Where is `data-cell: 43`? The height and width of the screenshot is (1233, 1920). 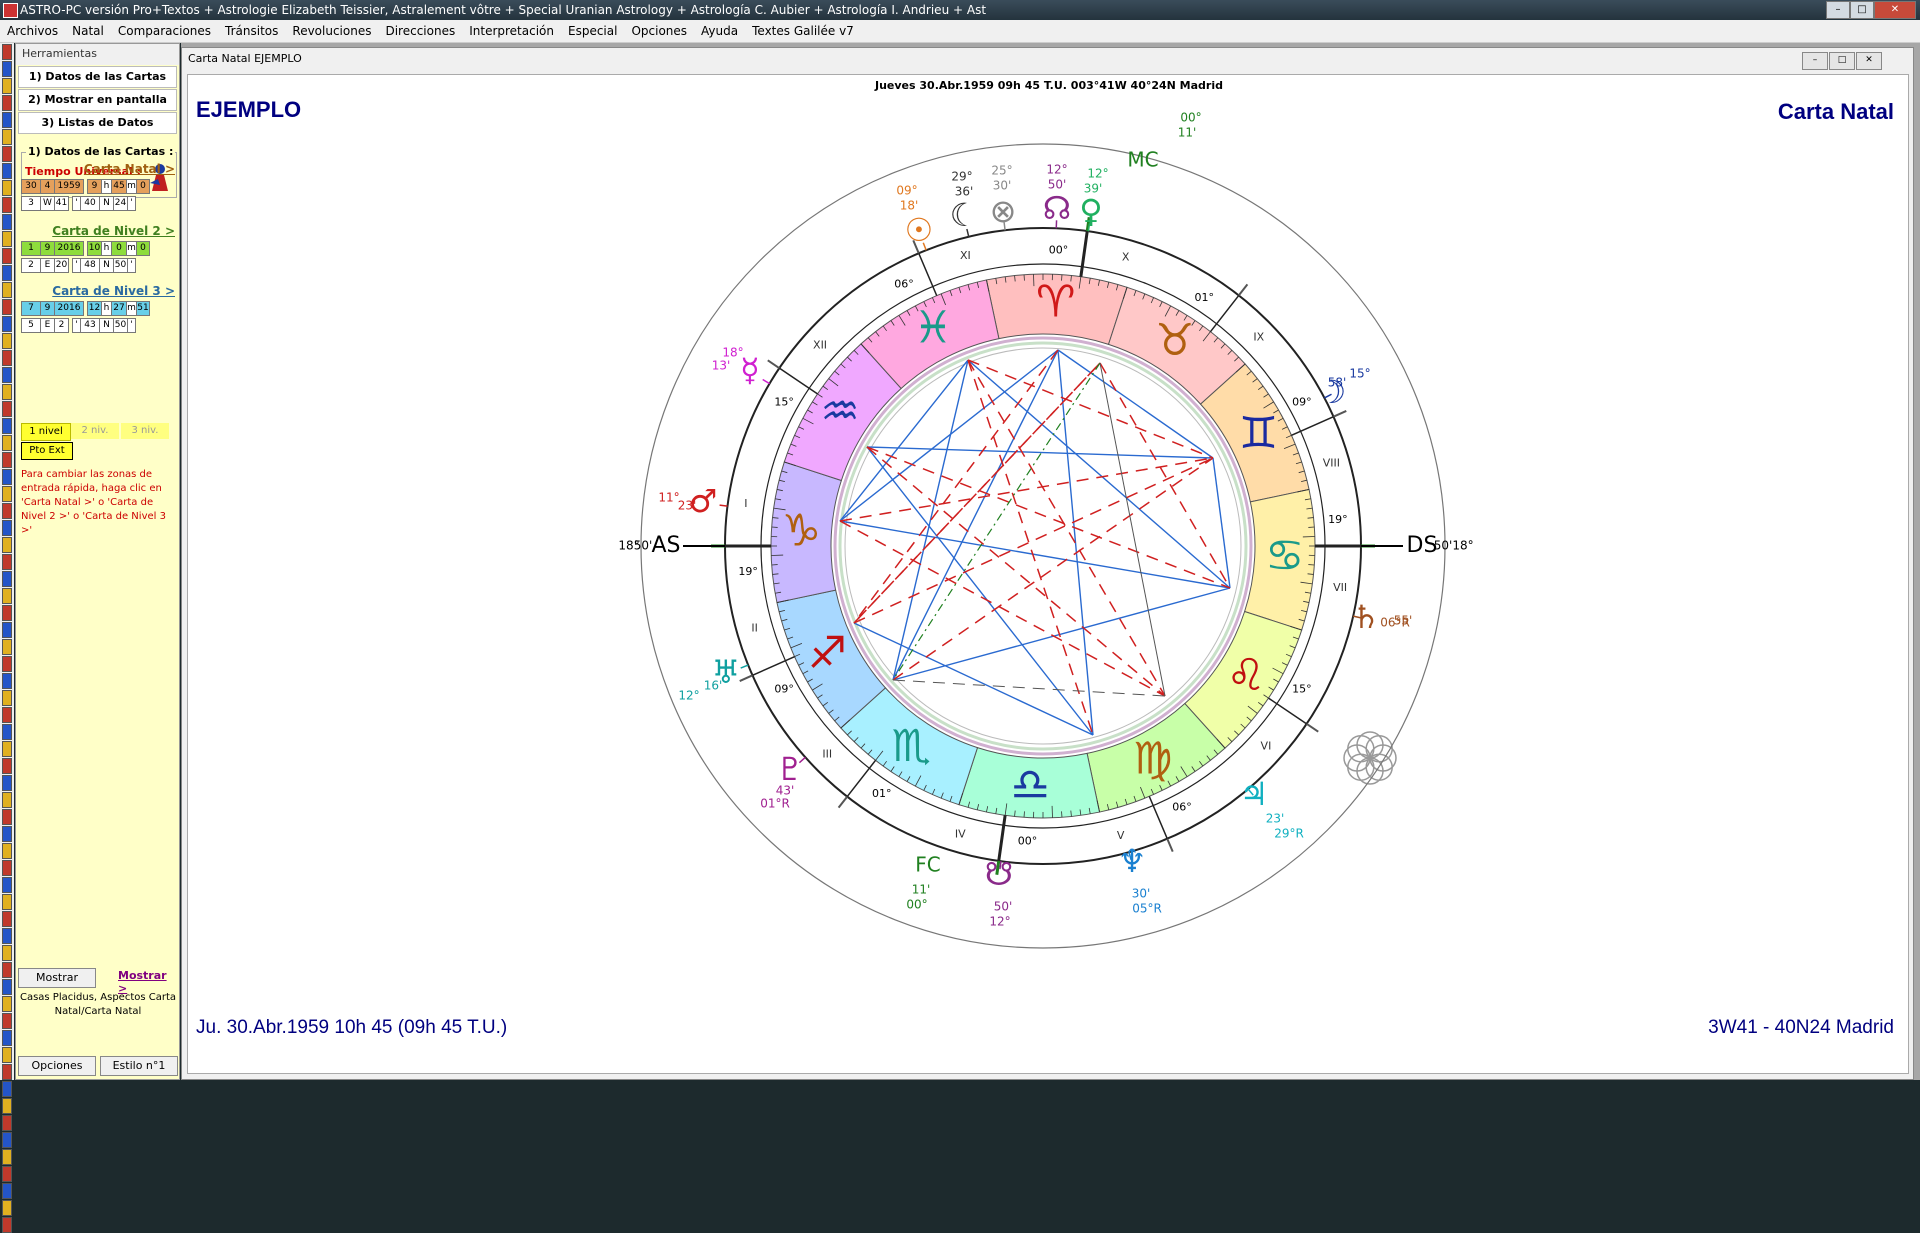
data-cell: 43 is located at coordinates (90, 325).